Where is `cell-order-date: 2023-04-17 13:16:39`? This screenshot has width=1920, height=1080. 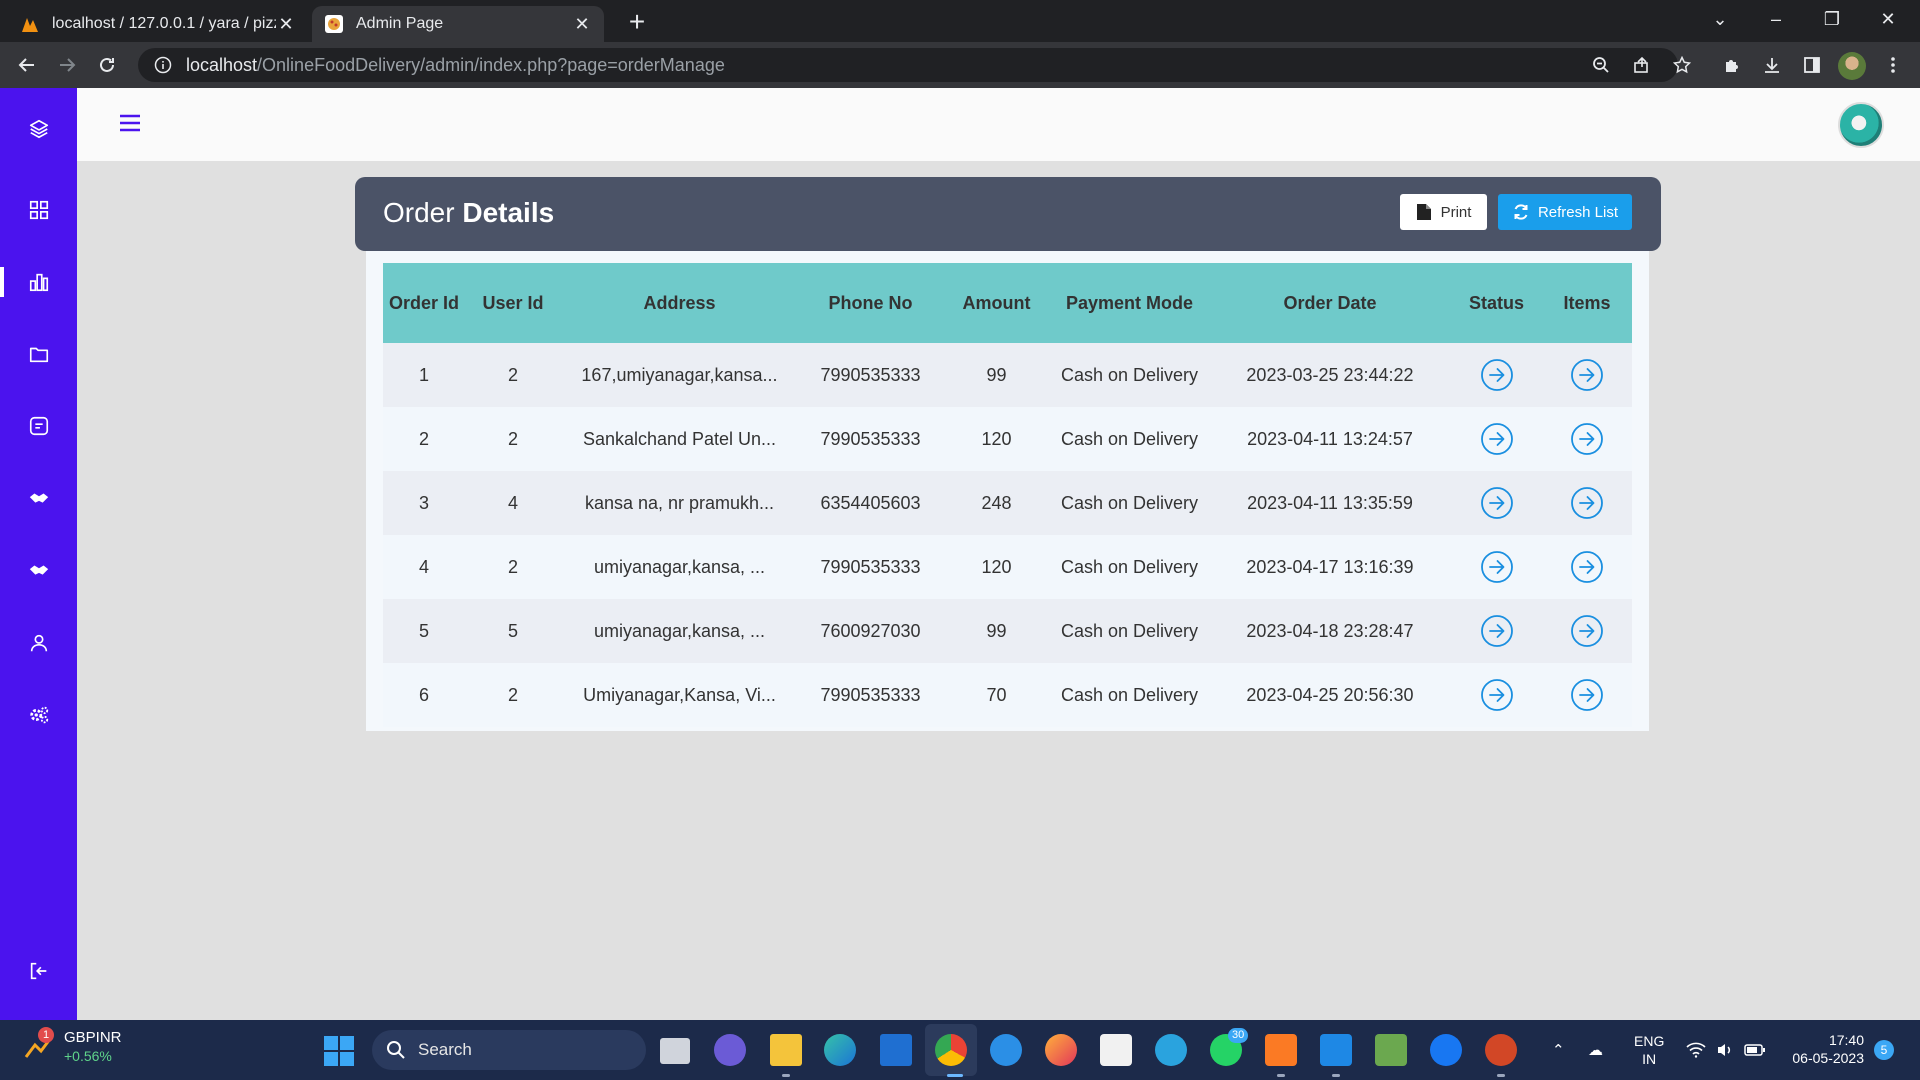
cell-order-date: 2023-04-17 13:16:39 is located at coordinates (1330, 566).